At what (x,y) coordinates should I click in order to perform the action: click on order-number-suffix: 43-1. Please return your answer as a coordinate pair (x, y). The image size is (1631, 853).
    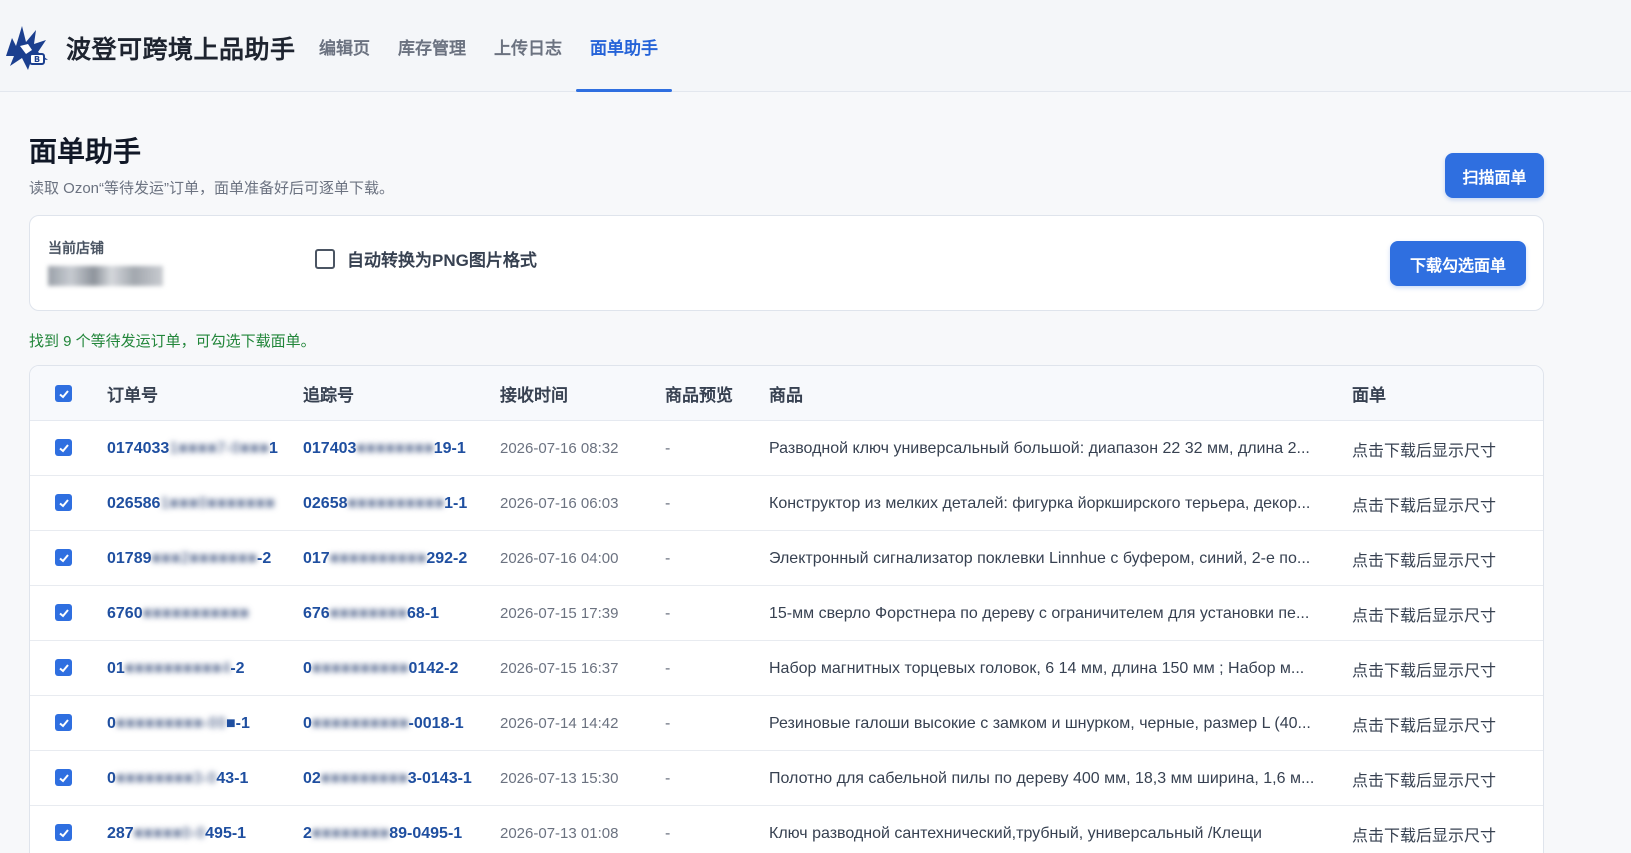
    Looking at the image, I should click on (232, 778).